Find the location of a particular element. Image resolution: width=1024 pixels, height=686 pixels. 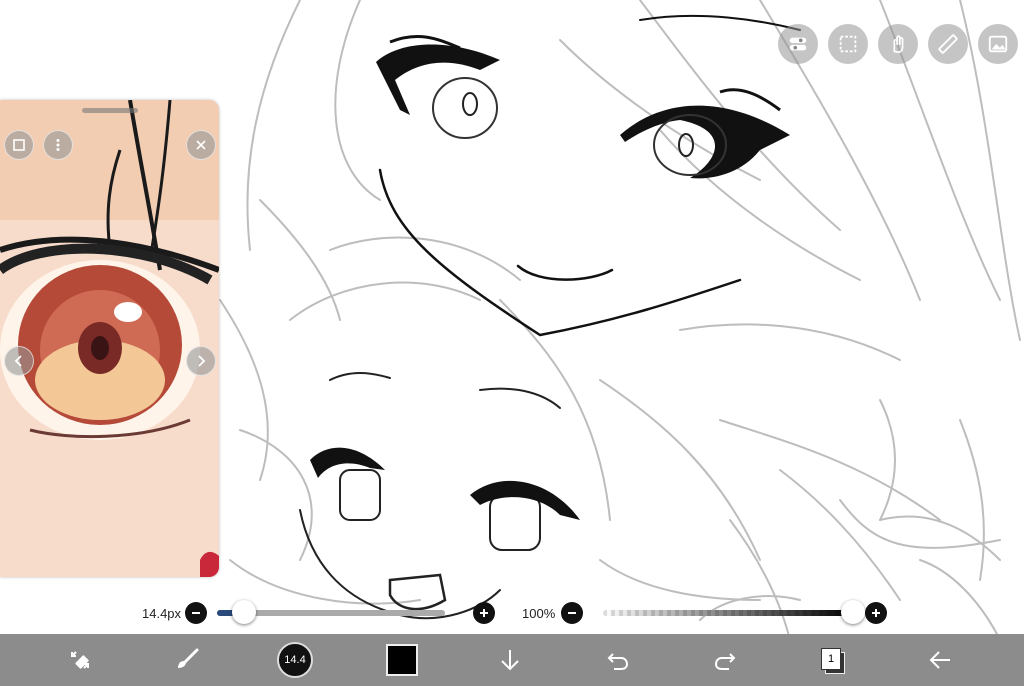

opacity-decrease-button is located at coordinates (572, 613).